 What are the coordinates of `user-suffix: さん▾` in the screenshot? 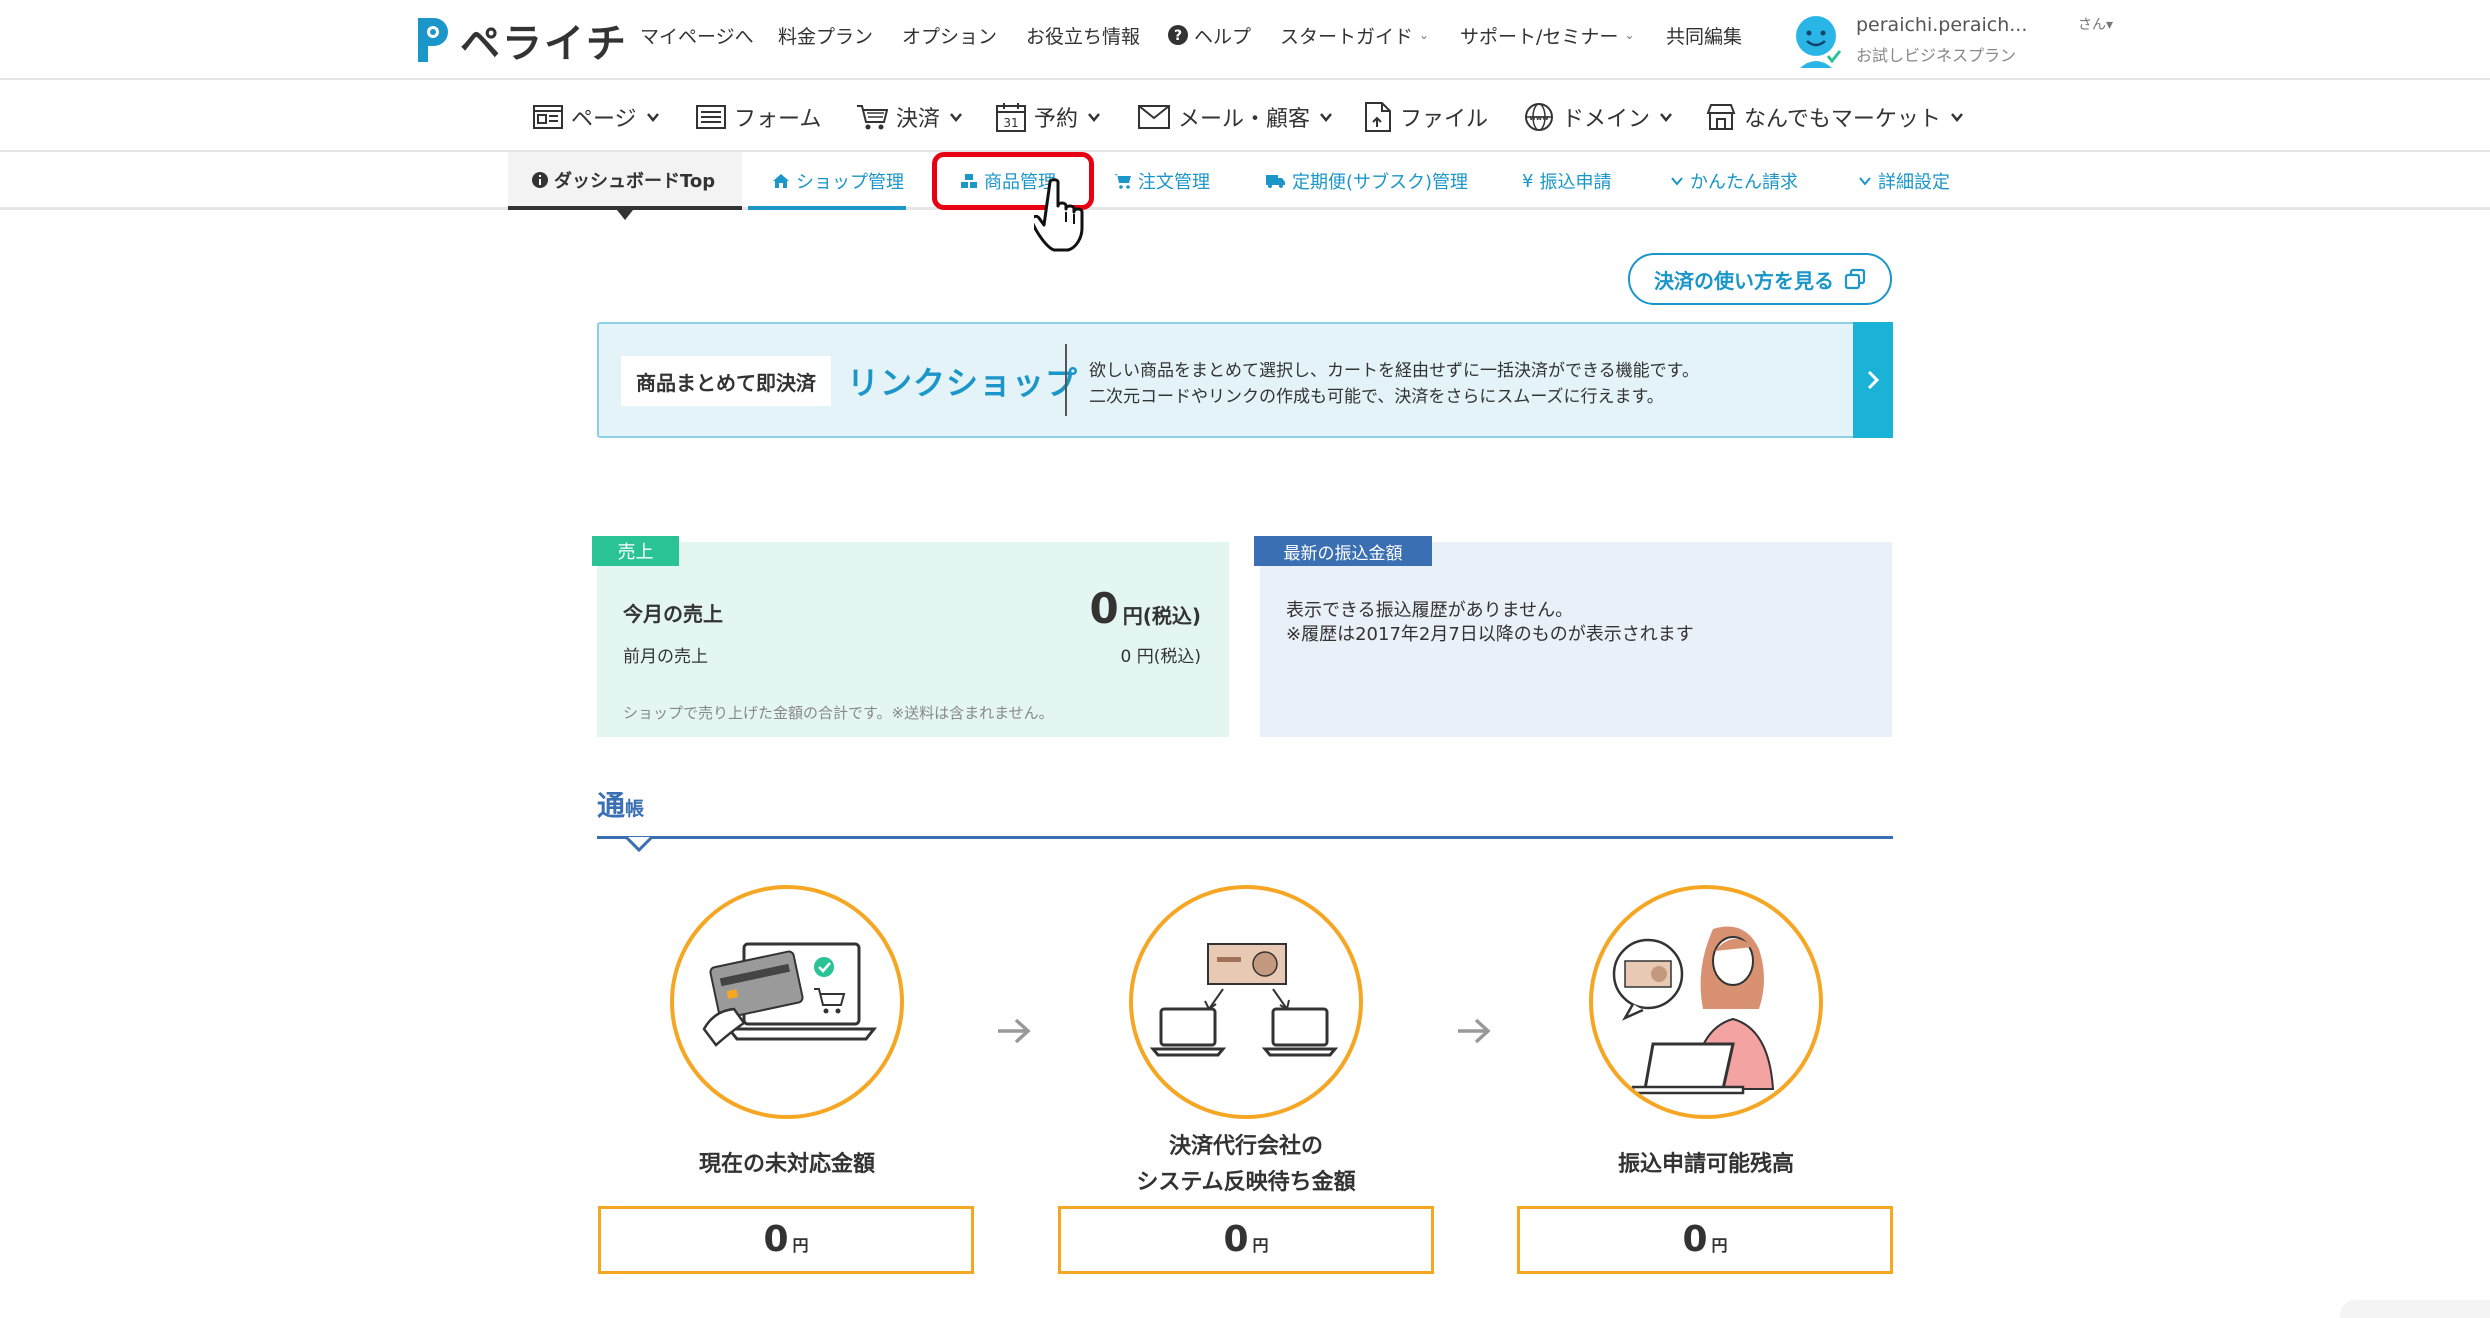 It's located at (2095, 24).